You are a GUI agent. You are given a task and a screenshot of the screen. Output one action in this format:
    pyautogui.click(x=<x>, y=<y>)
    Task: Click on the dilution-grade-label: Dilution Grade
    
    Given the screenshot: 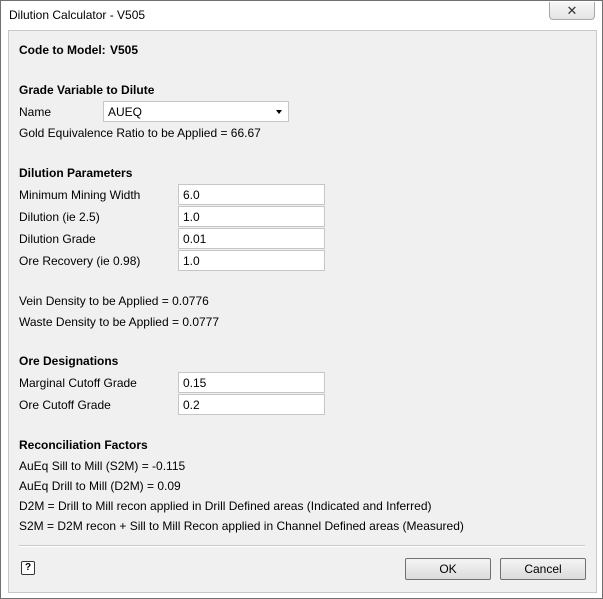 What is the action you would take?
    pyautogui.click(x=57, y=239)
    